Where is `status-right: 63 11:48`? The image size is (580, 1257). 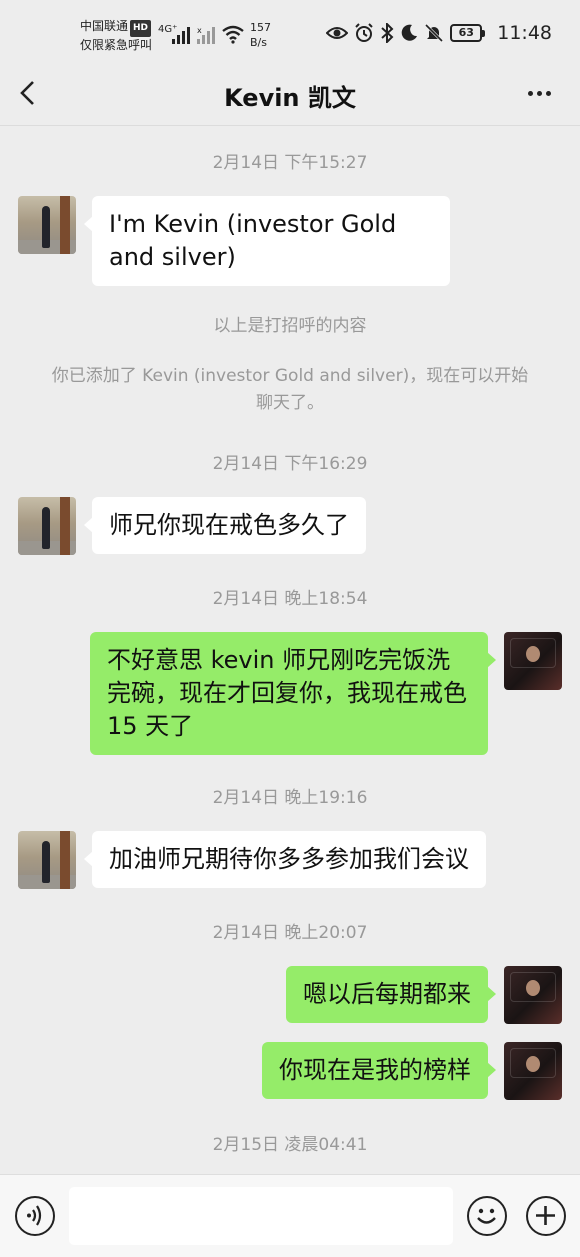
status-right: 63 11:48 is located at coordinates (439, 33).